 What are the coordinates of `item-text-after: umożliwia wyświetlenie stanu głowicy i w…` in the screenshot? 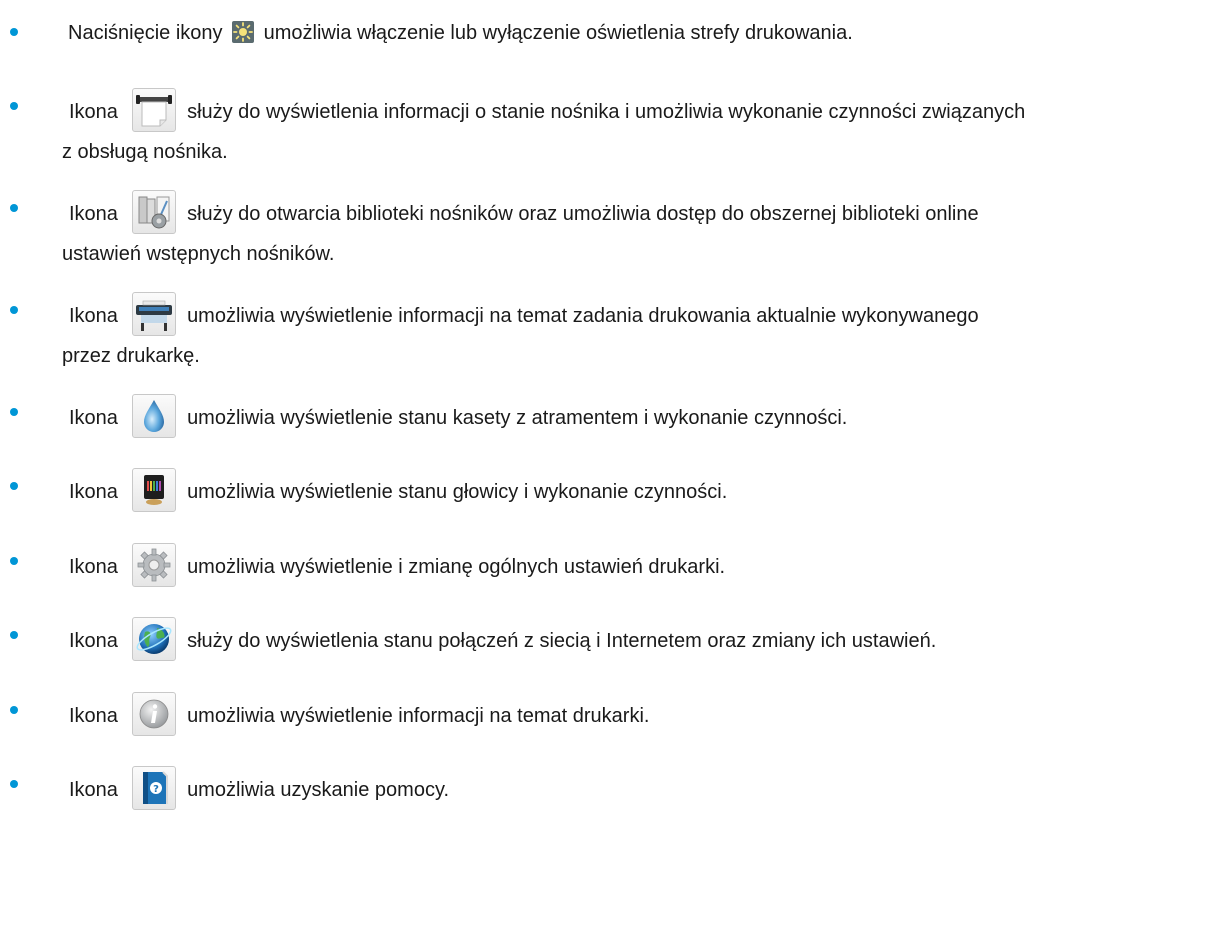 It's located at (457, 492).